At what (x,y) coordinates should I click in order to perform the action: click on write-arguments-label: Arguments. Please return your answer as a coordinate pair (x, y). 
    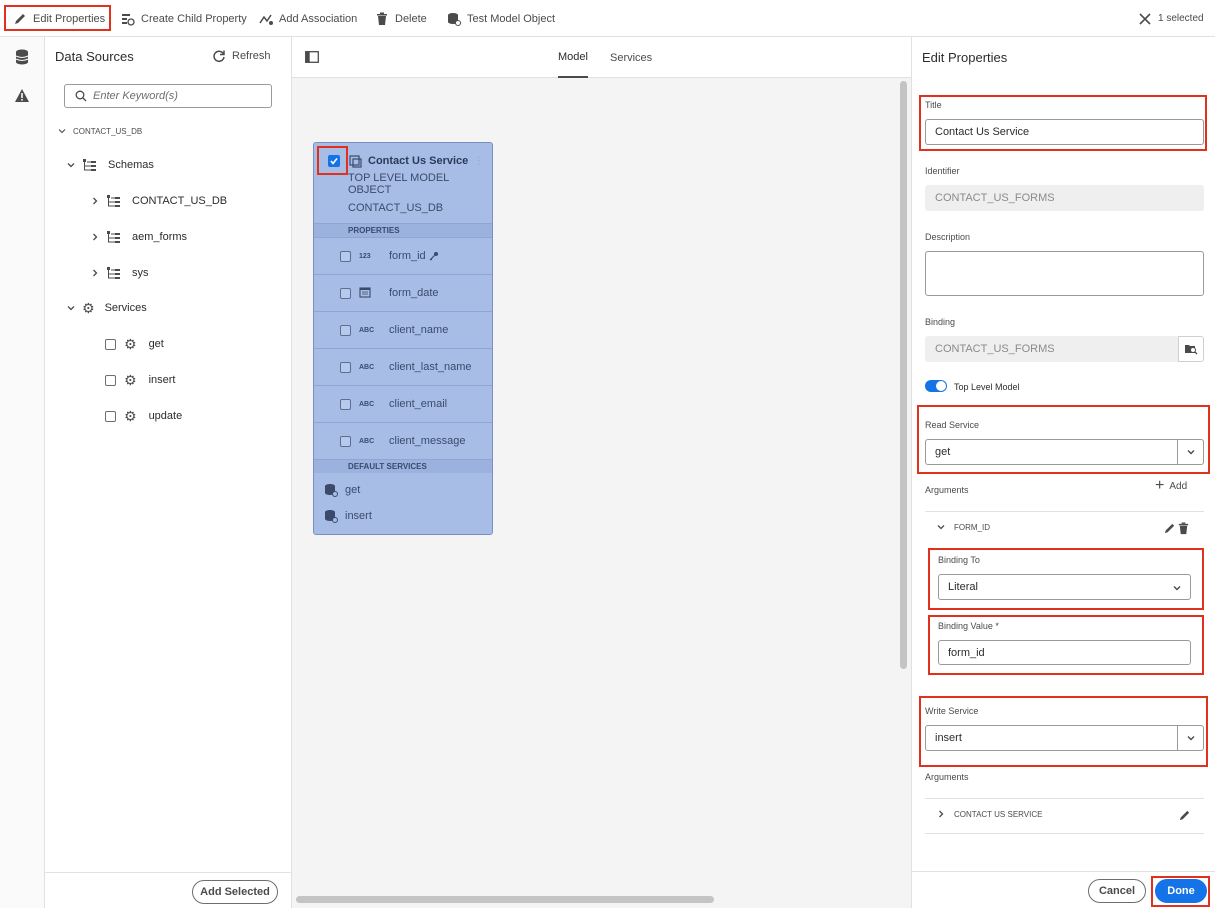
    Looking at the image, I should click on (947, 777).